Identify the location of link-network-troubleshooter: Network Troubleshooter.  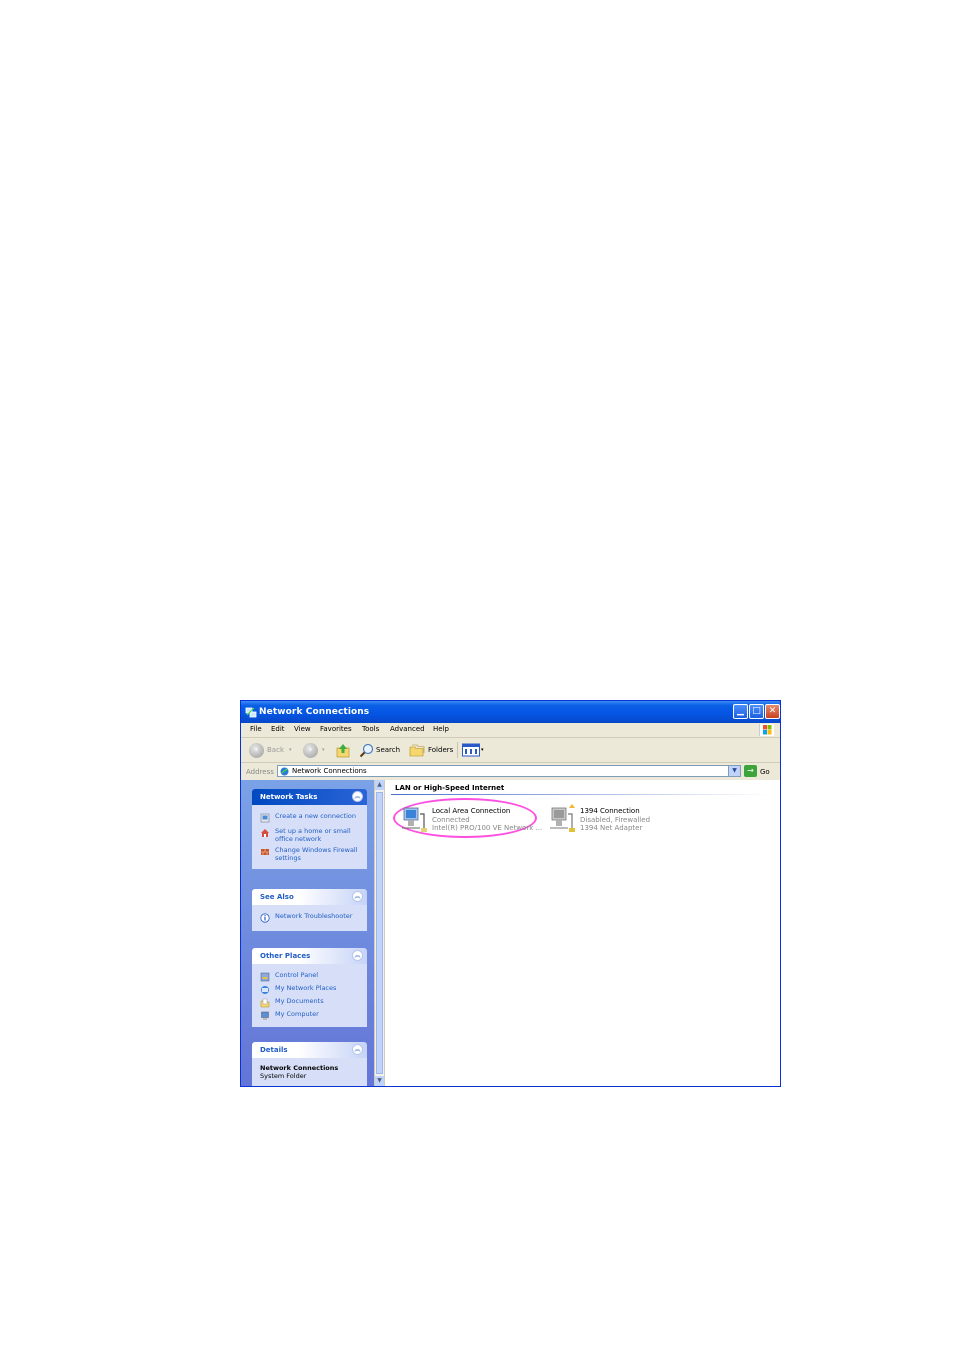
(311, 918).